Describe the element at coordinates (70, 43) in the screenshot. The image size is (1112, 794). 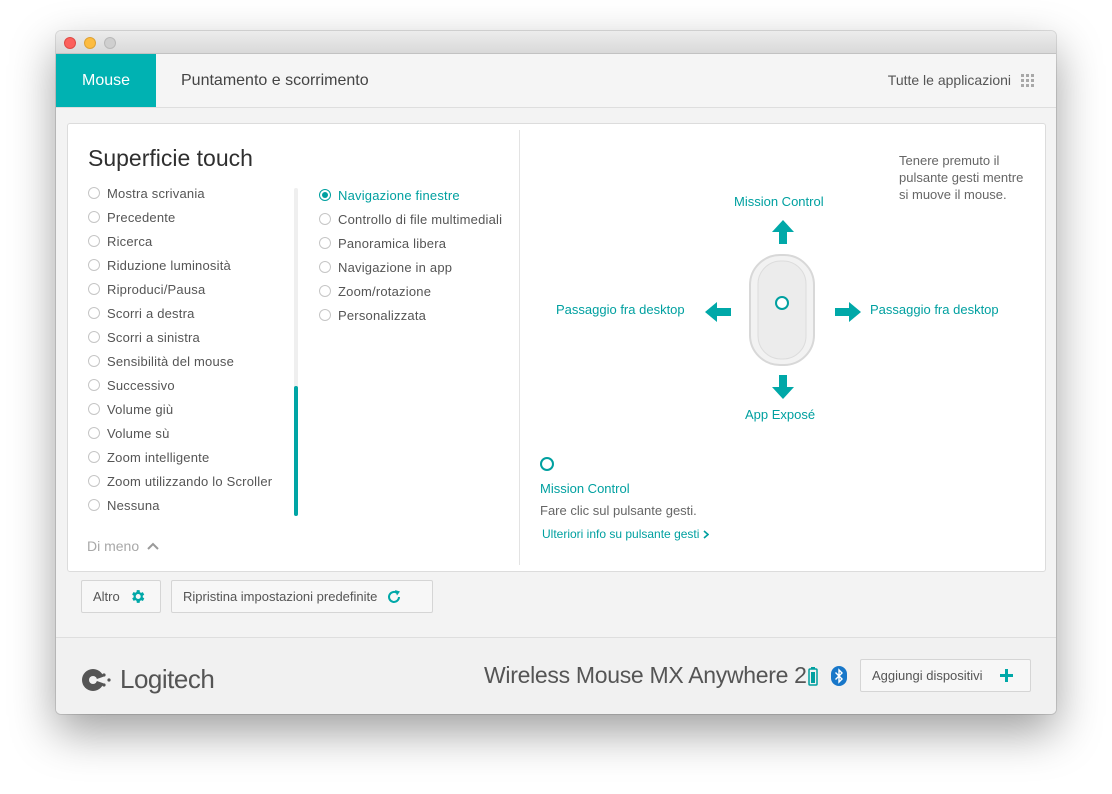
I see `close-window-button` at that location.